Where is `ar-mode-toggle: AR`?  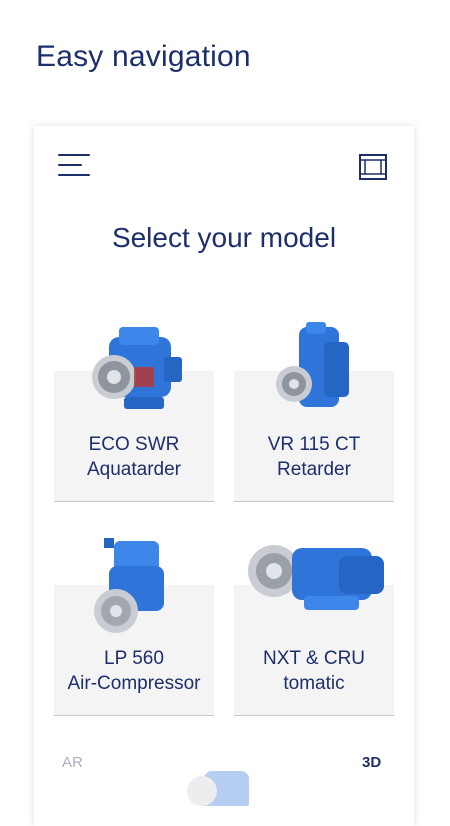 ar-mode-toggle: AR is located at coordinates (72, 762).